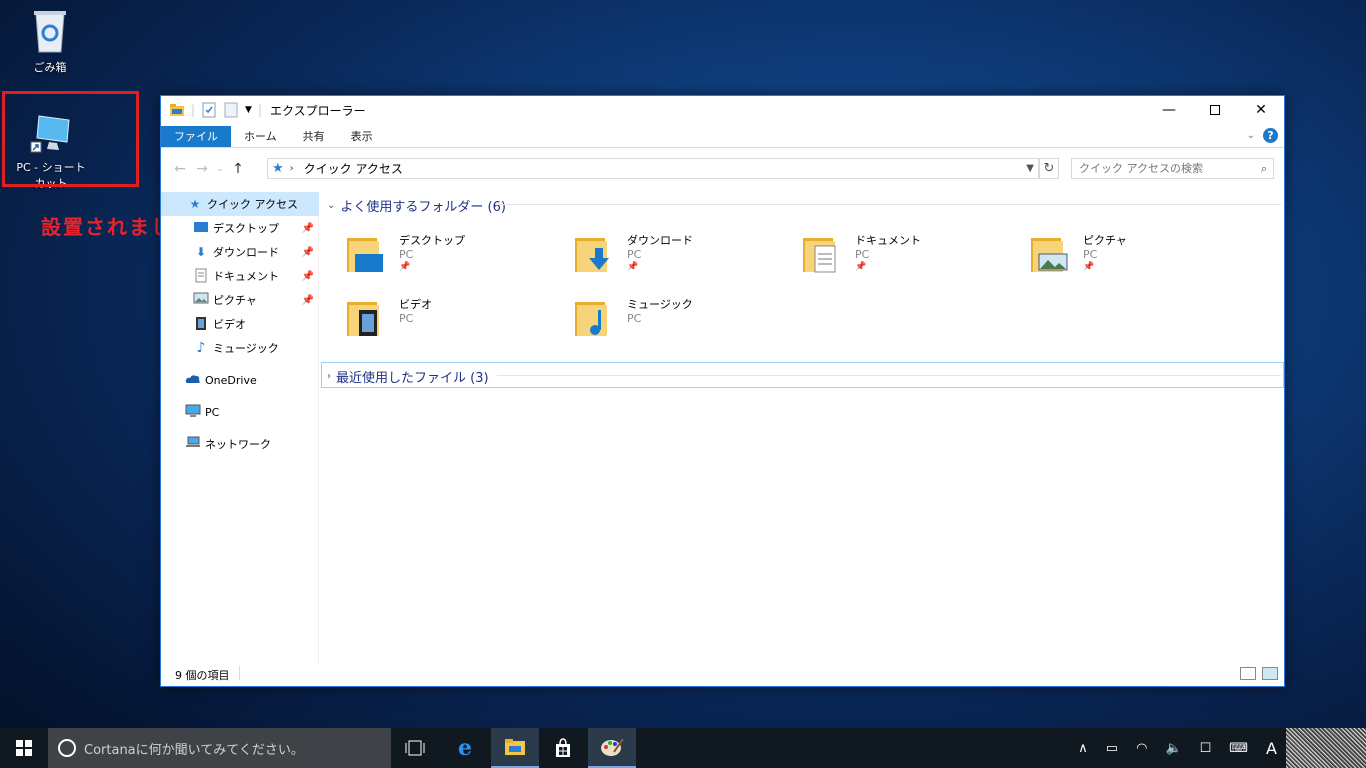 Image resolution: width=1366 pixels, height=768 pixels. I want to click on clock-obscured, so click(1326, 748).